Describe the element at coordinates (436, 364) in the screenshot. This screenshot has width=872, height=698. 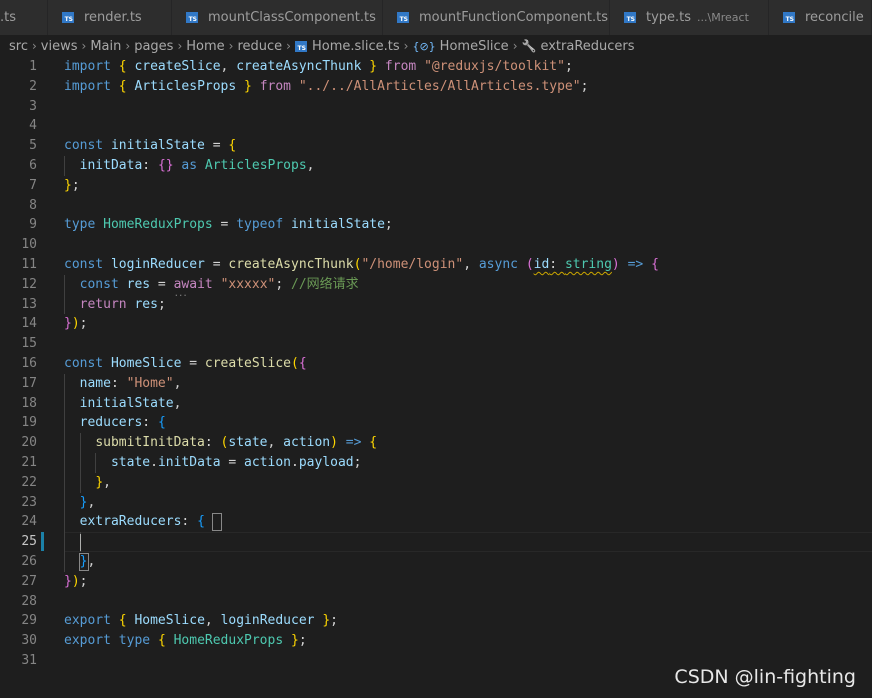
I see `code-line: 16 const HomeSlice = createSlice({` at that location.